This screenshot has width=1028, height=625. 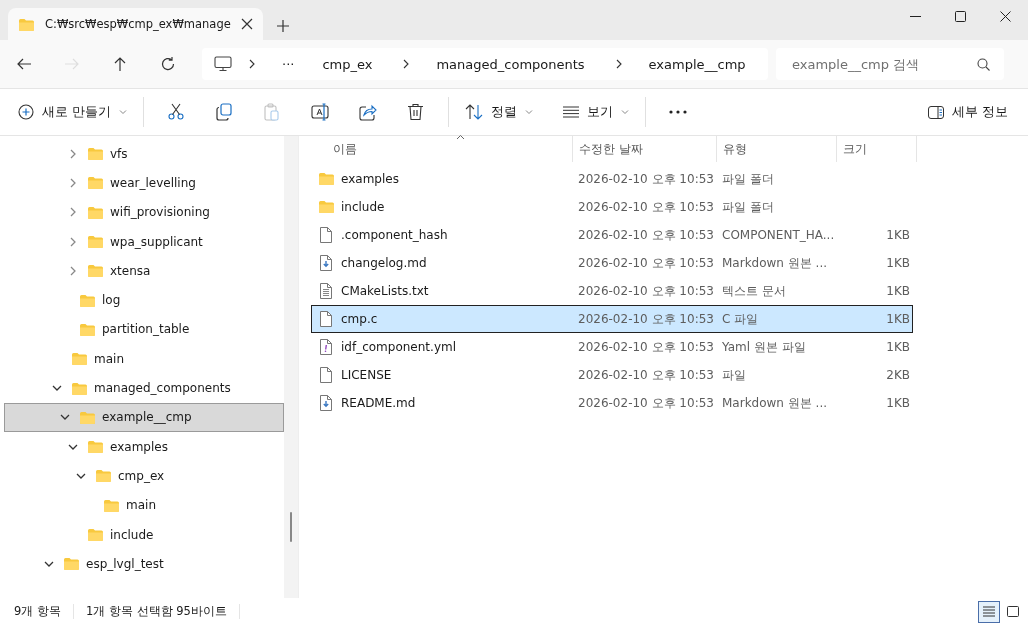 What do you see at coordinates (777, 149) in the screenshot?
I see `column-header: 유형` at bounding box center [777, 149].